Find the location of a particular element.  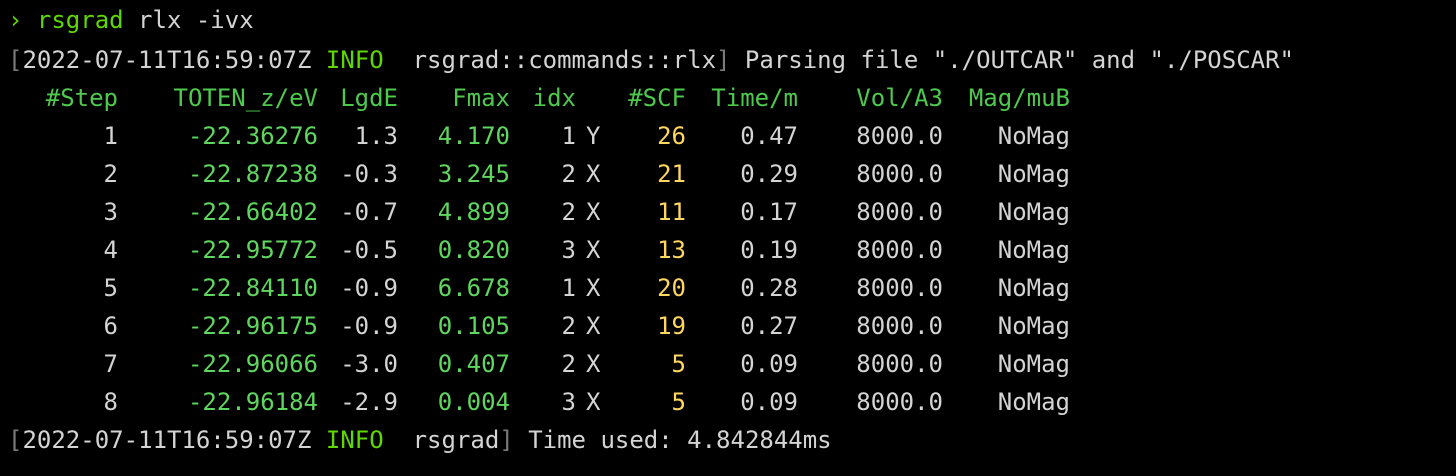

cell-toten: -22.36276 is located at coordinates (252, 136).